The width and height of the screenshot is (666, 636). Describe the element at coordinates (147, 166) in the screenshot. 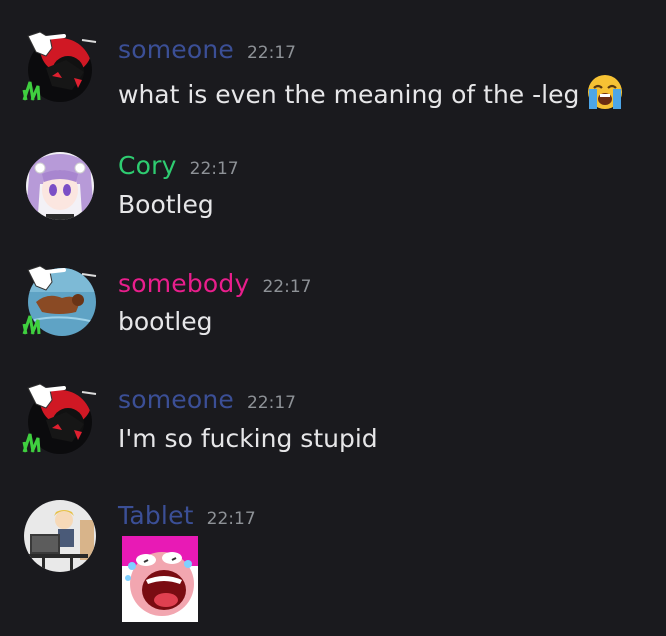

I see `username: Cory` at that location.